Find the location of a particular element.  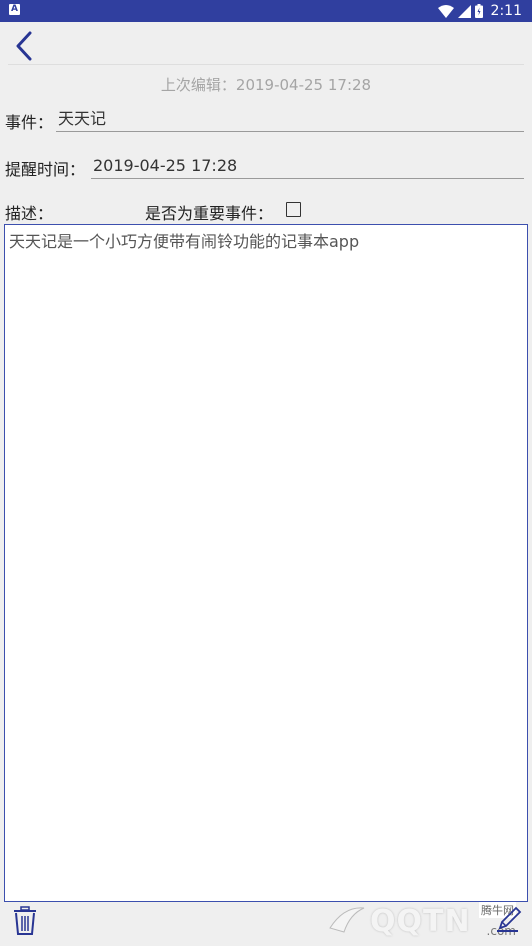

edit-icon is located at coordinates (509, 919).